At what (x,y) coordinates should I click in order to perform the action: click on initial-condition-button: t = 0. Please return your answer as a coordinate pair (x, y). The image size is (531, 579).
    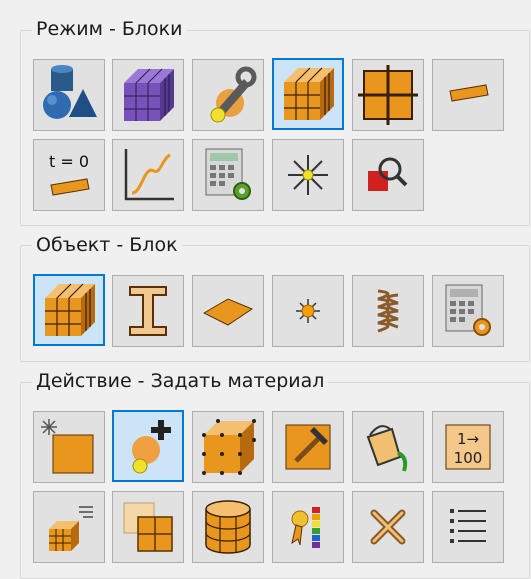
    Looking at the image, I should click on (69, 175).